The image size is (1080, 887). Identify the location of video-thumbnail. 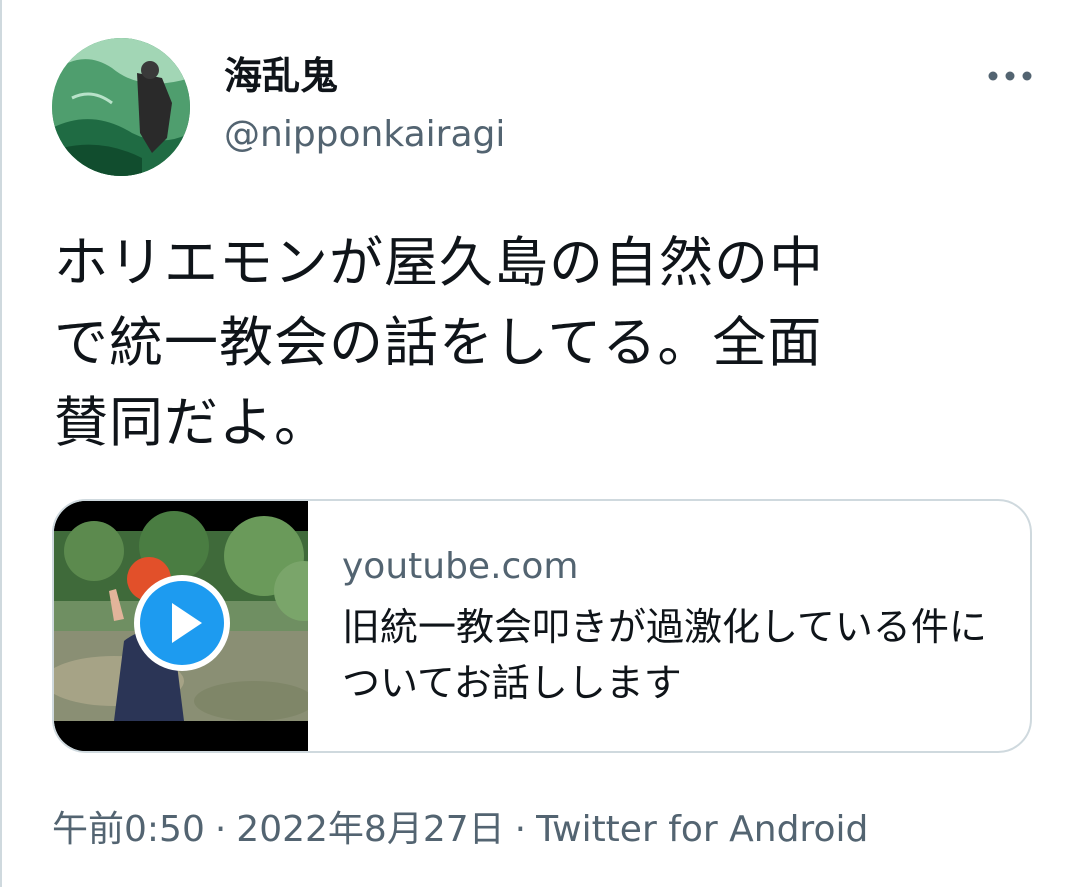
(181, 626).